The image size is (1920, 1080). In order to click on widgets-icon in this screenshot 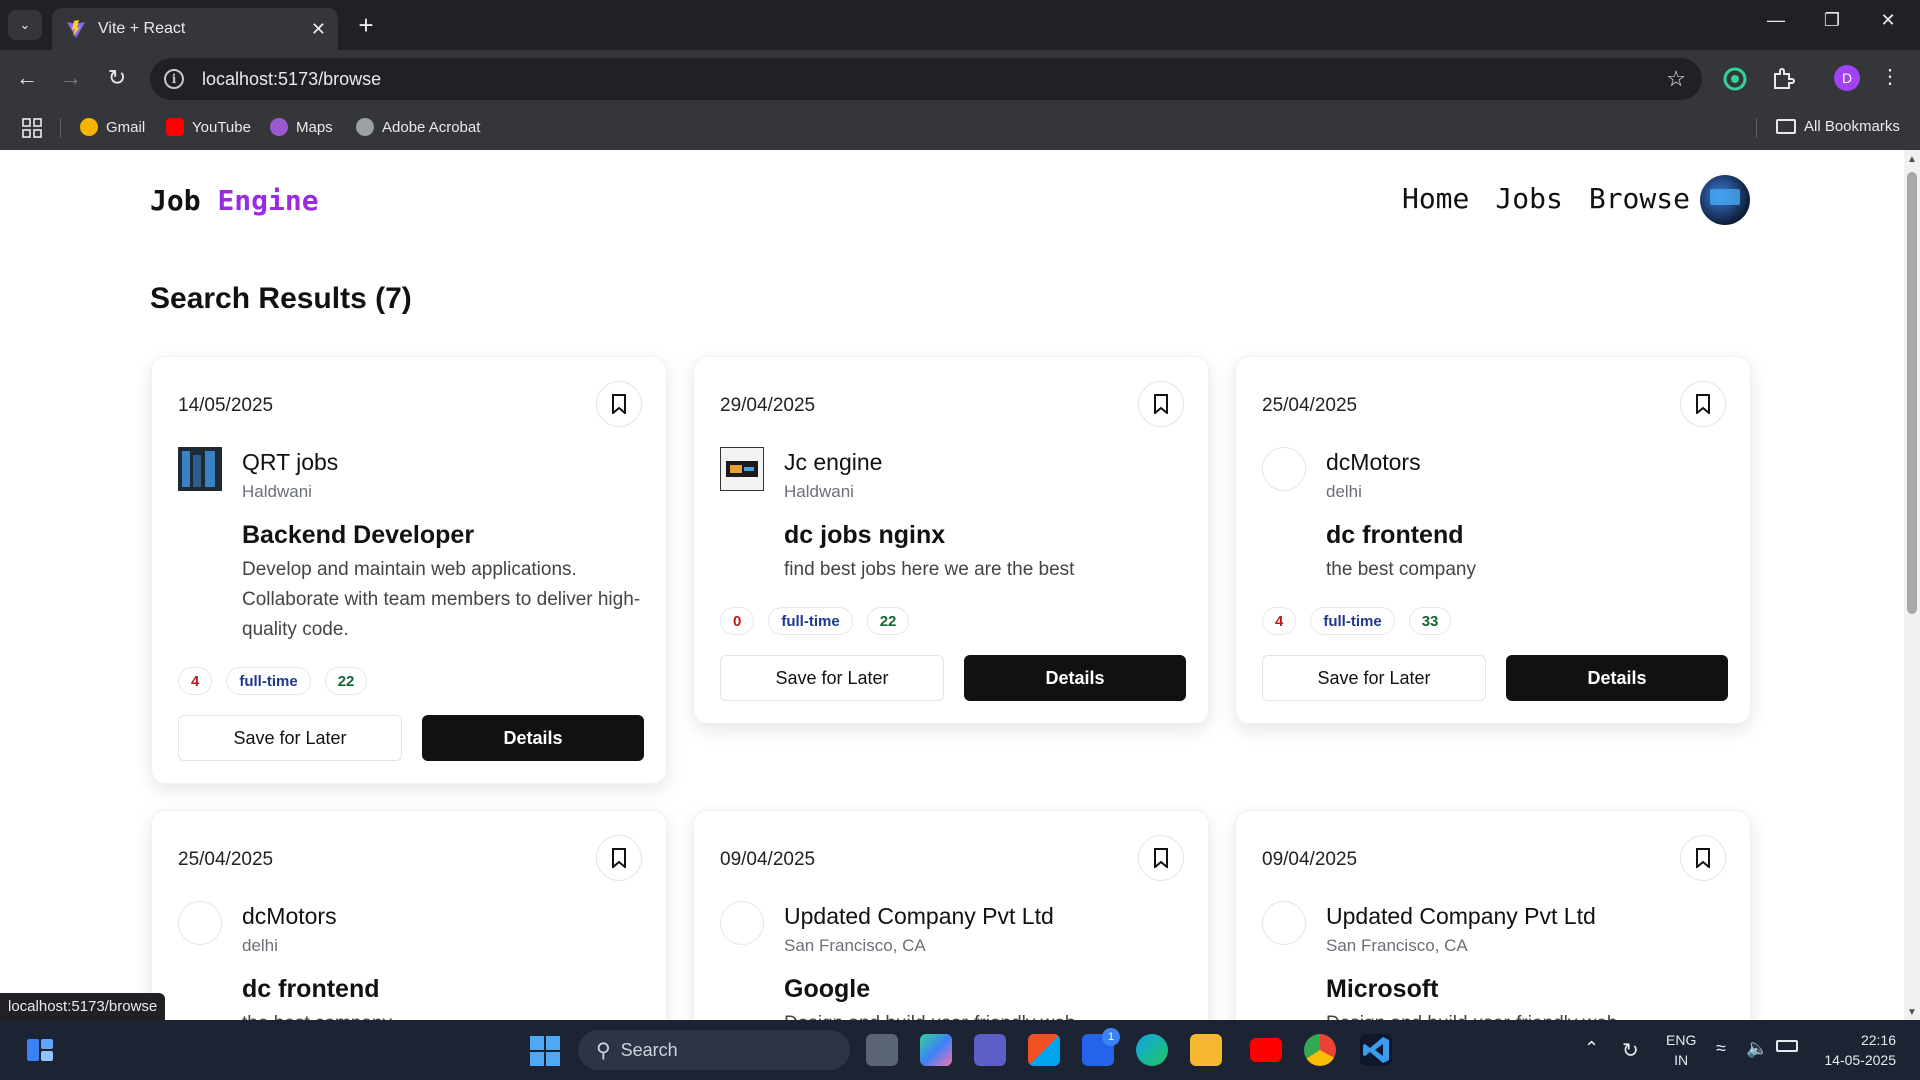, I will do `click(40, 1050)`.